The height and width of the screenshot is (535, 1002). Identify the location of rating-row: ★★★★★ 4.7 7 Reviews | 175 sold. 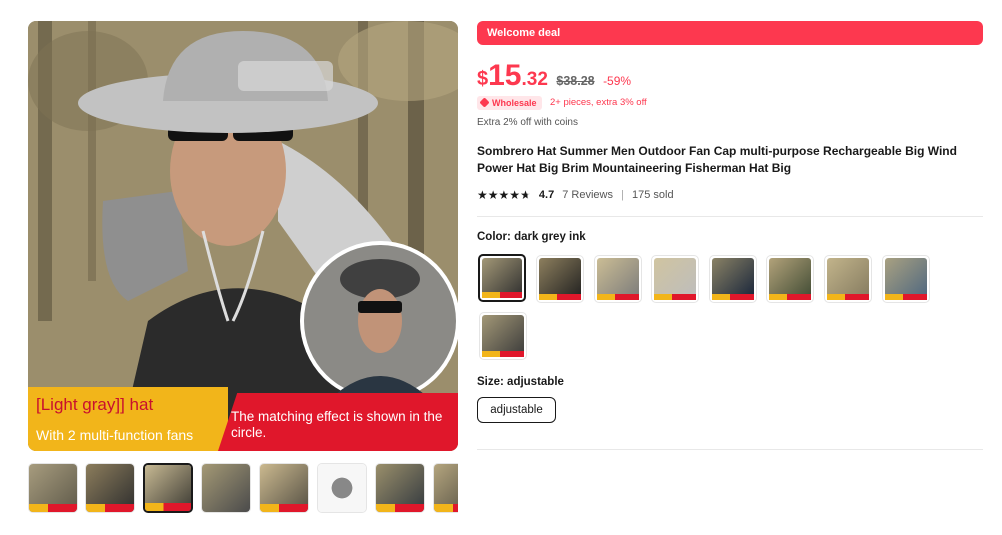
(575, 196).